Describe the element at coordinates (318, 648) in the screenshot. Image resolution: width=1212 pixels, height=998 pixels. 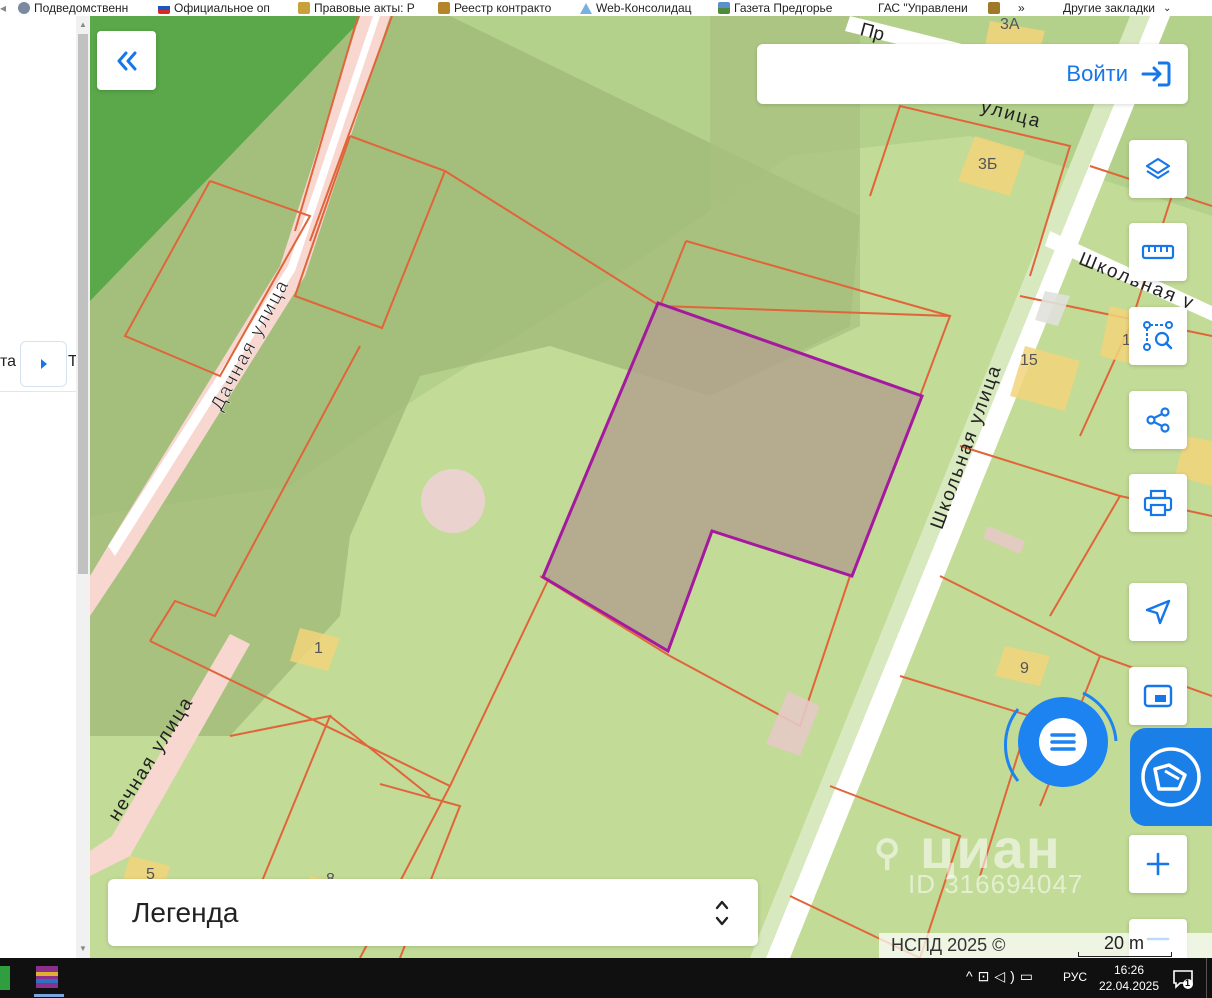
I see `house-number: 1` at that location.